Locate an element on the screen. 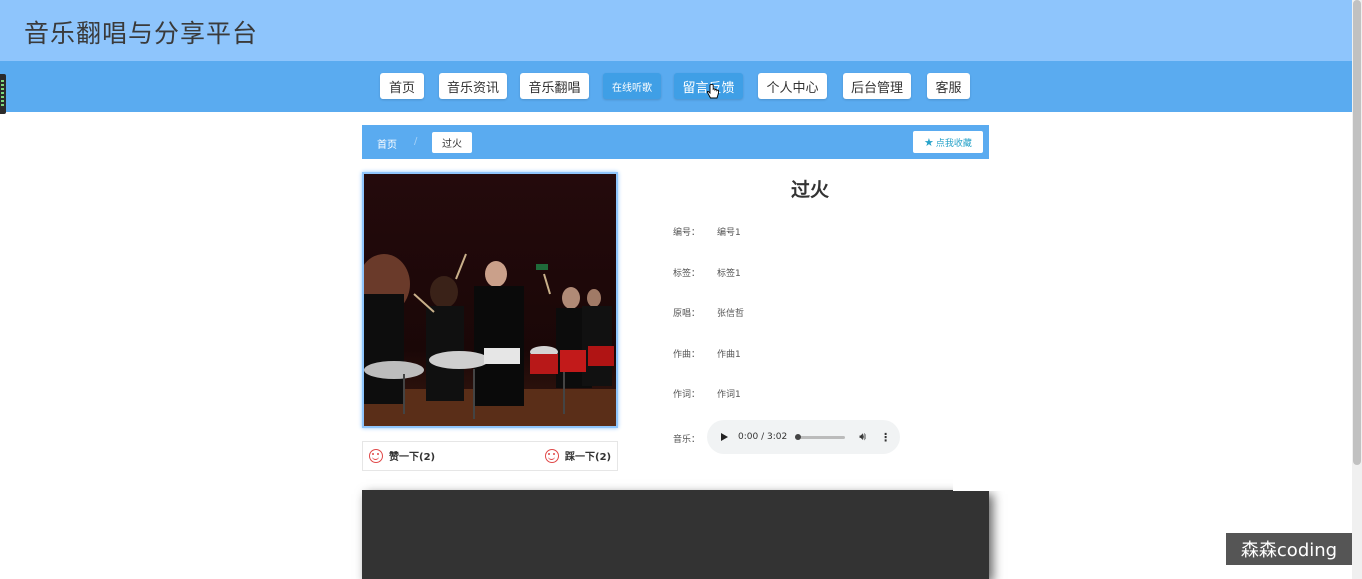 Image resolution: width=1362 pixels, height=579 pixels. cover-image is located at coordinates (490, 300).